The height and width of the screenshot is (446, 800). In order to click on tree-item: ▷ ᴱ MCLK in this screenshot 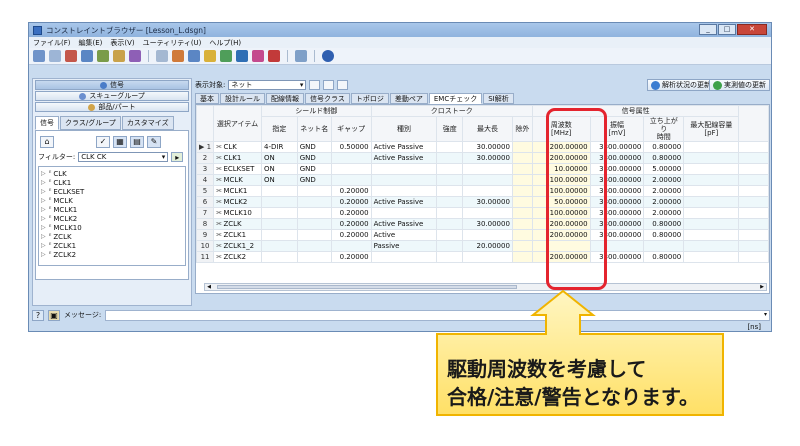, I will do `click(112, 200)`.